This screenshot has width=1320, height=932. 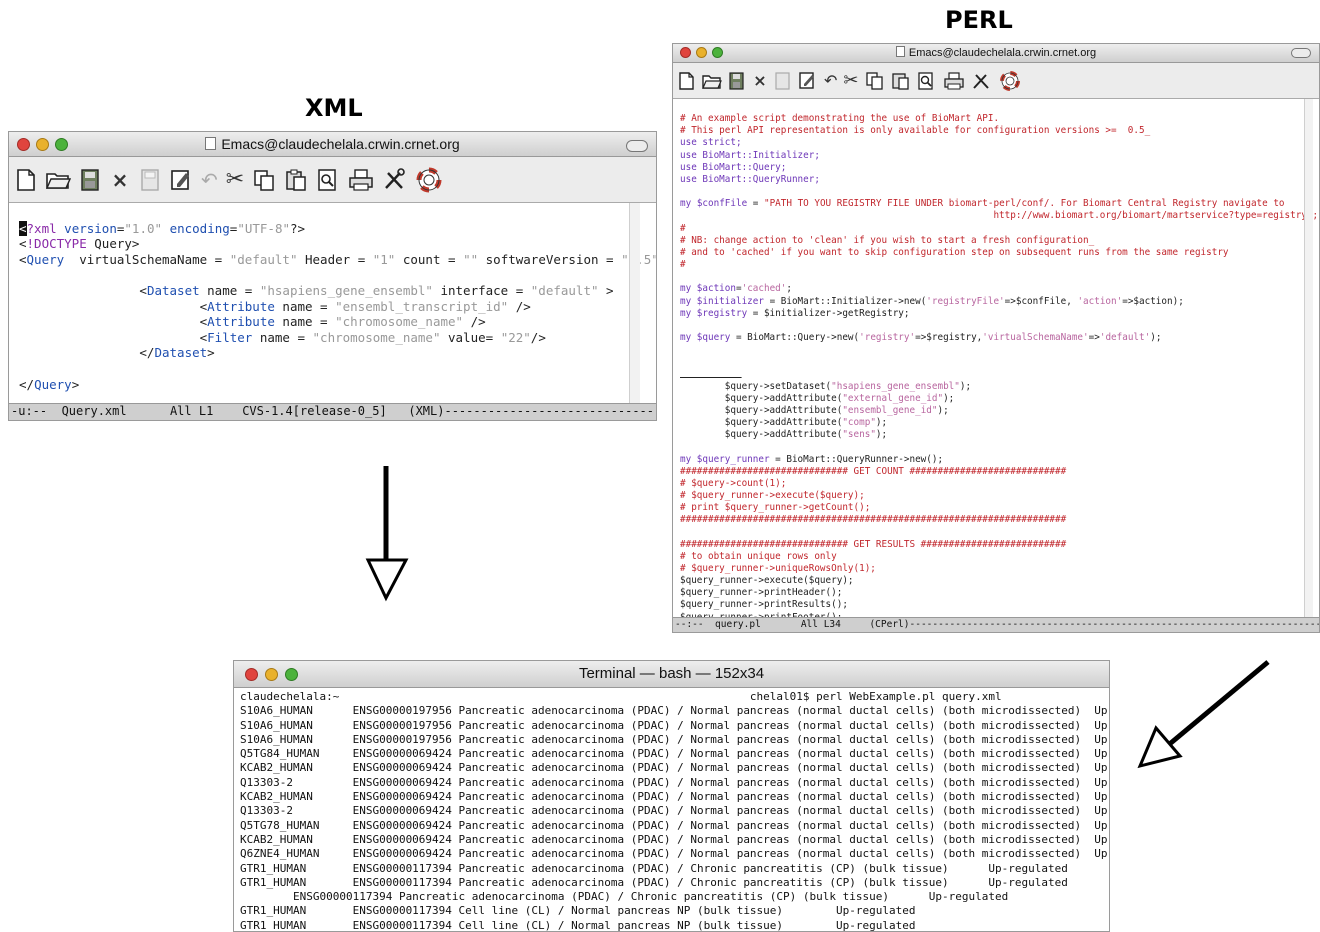 I want to click on xml-window-title: Emacs@claudechelala.crwin.crnet.org, so click(x=332, y=144).